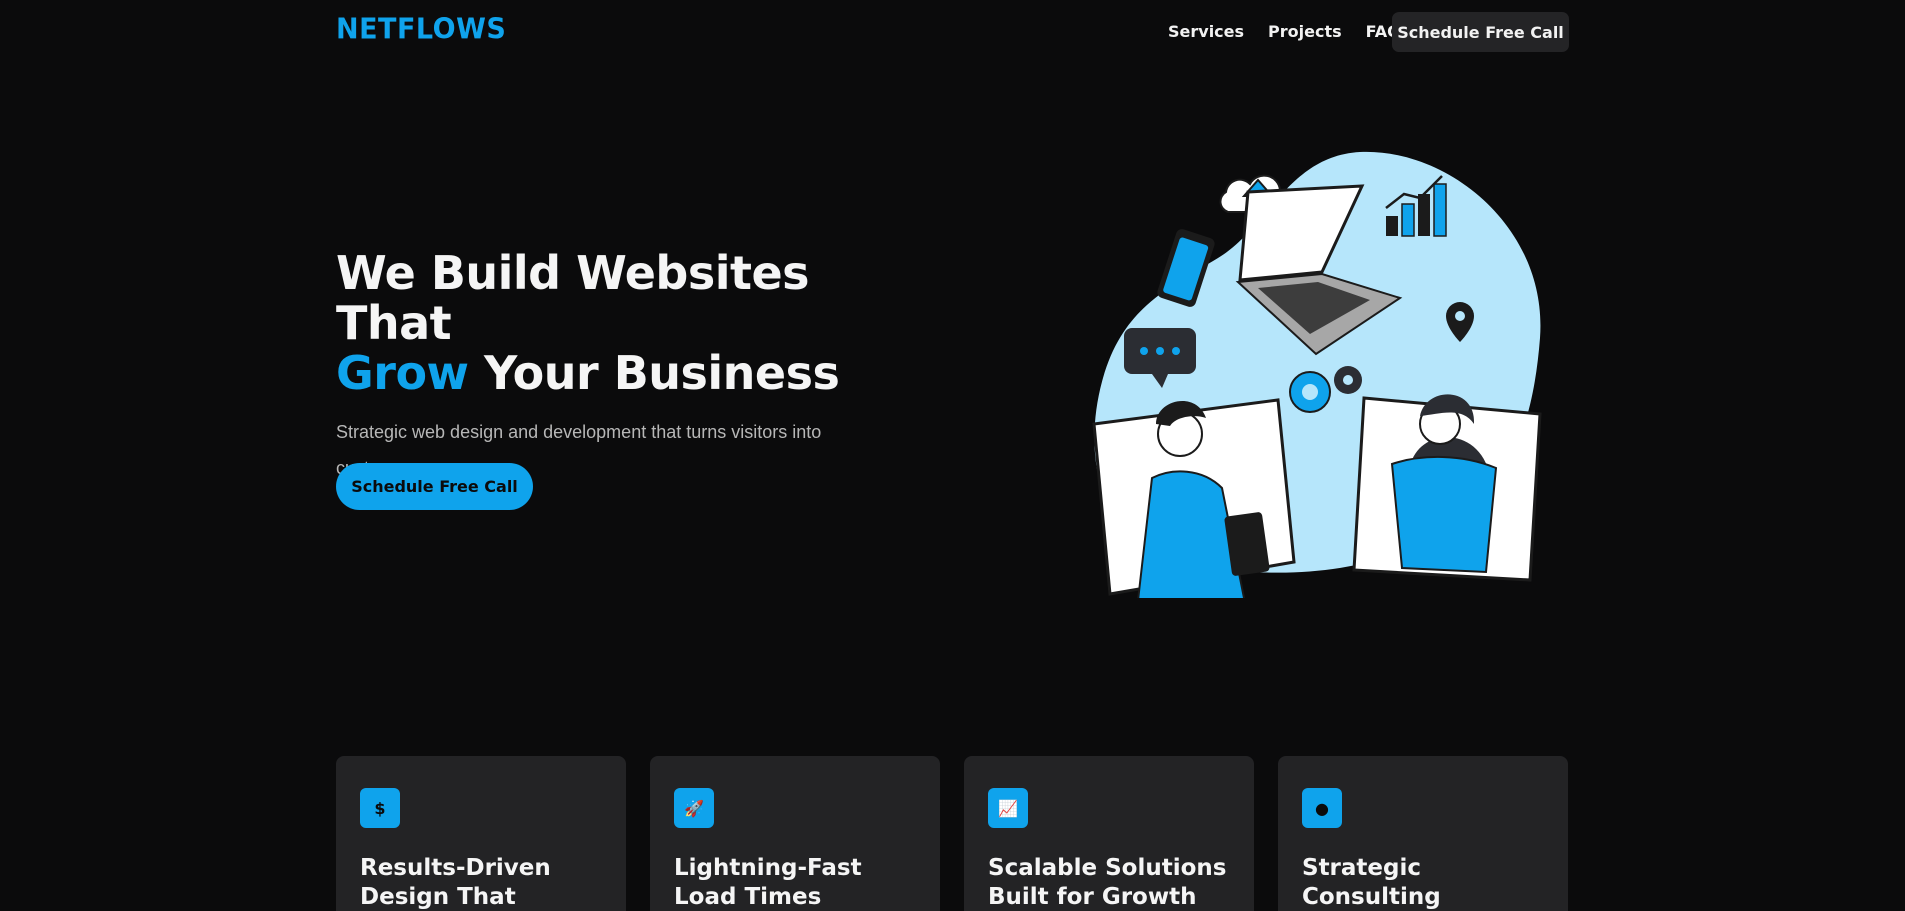  Describe the element at coordinates (380, 808) in the screenshot. I see `dollar-icon: $` at that location.